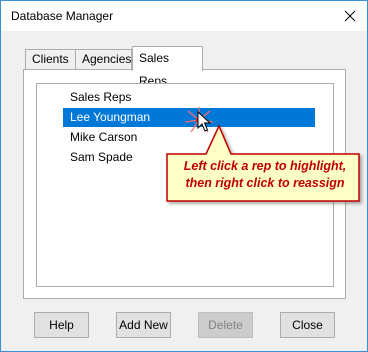 Image resolution: width=368 pixels, height=352 pixels. What do you see at coordinates (204, 121) in the screenshot?
I see `mouse-pointer-icon` at bounding box center [204, 121].